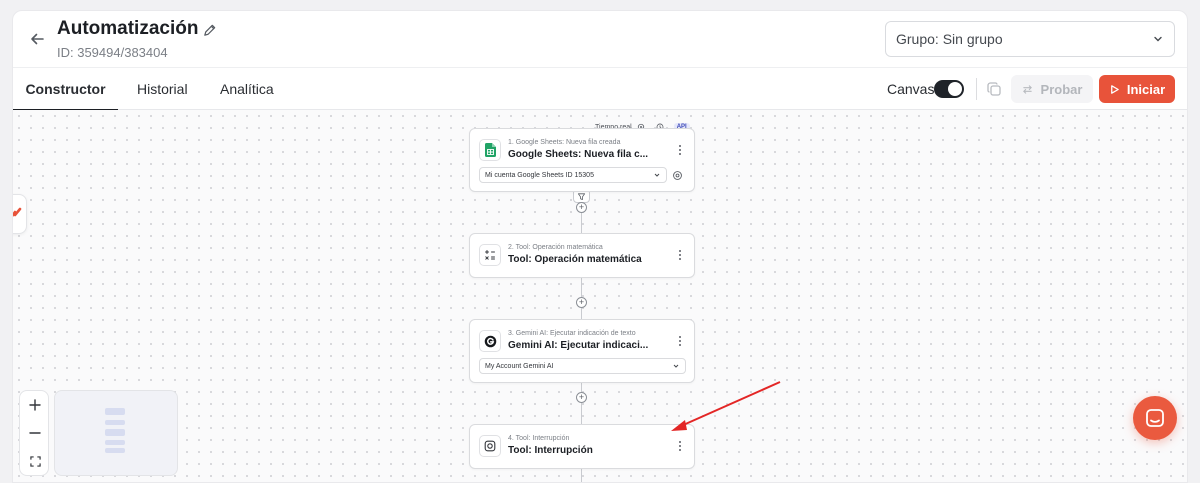  Describe the element at coordinates (949, 39) in the screenshot. I see `group-select-value: Grupo: Sin grupo` at that location.